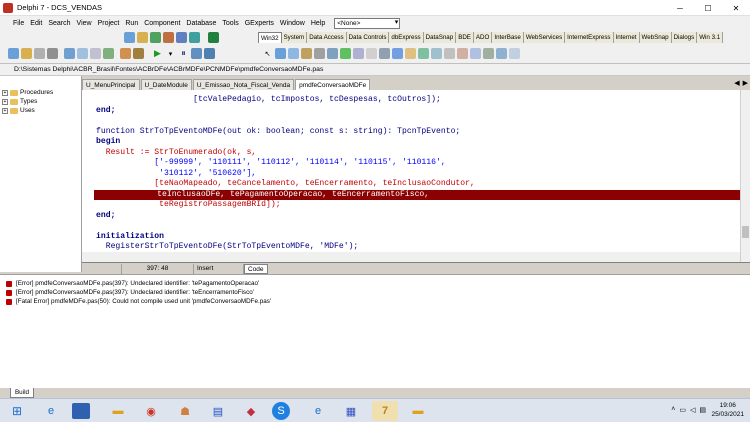 This screenshot has height=422, width=750. I want to click on palette-tab-dialogs: Dialogs, so click(684, 37).